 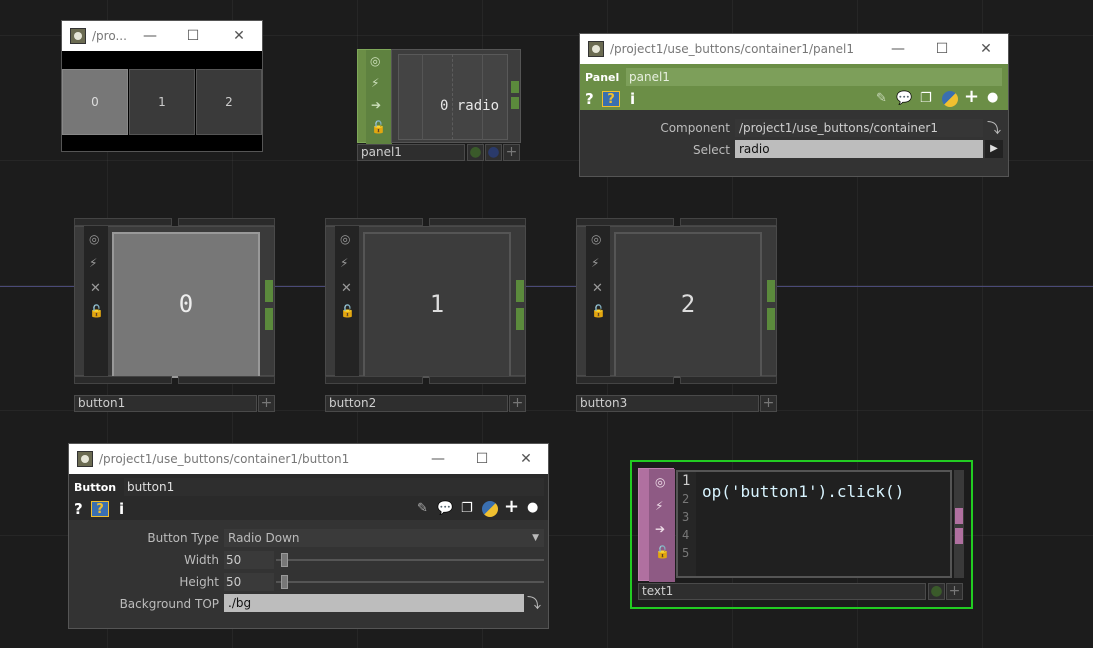 What do you see at coordinates (384, 538) in the screenshot?
I see `button-type-dropdown: Radio Down ▼` at bounding box center [384, 538].